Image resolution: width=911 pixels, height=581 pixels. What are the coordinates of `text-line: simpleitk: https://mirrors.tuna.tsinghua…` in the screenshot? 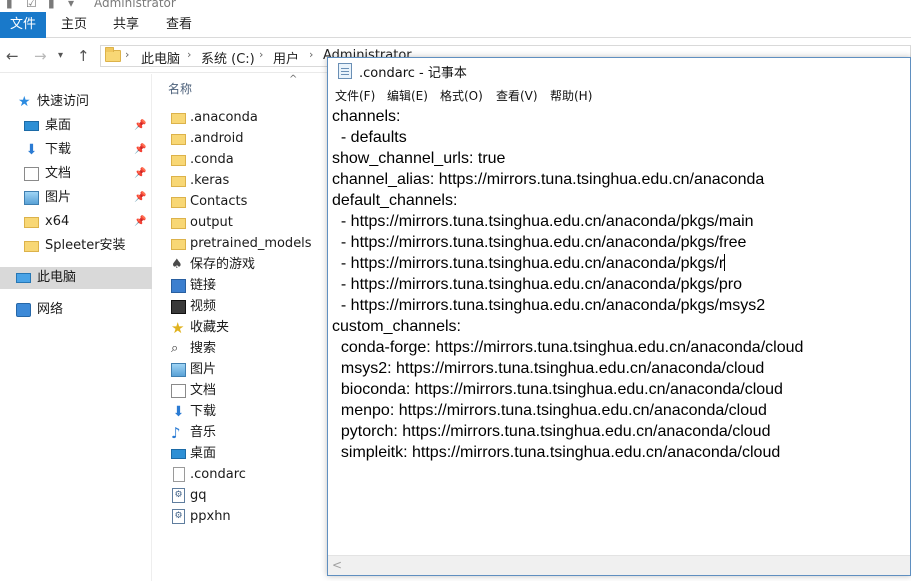 It's located at (556, 452).